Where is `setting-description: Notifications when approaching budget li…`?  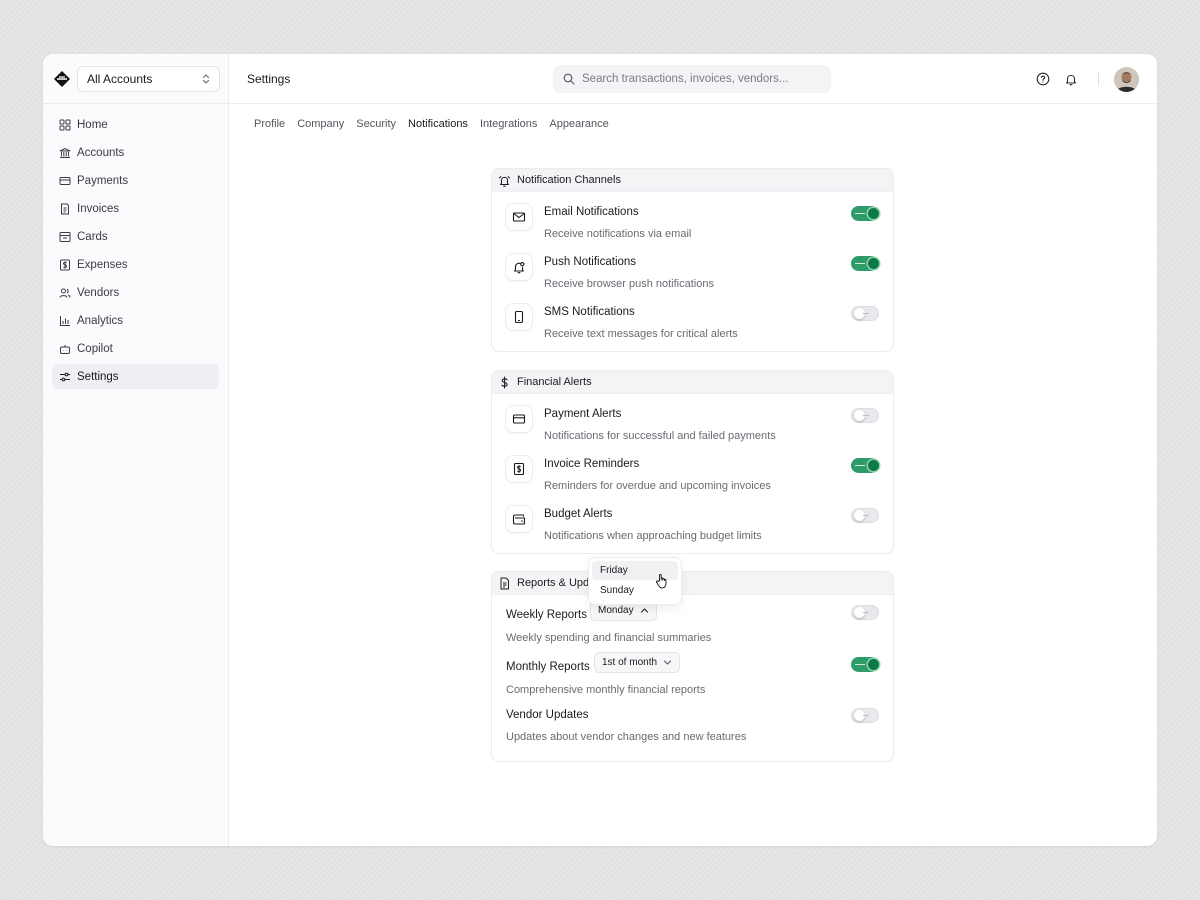
setting-description: Notifications when approaching budget li… is located at coordinates (653, 536).